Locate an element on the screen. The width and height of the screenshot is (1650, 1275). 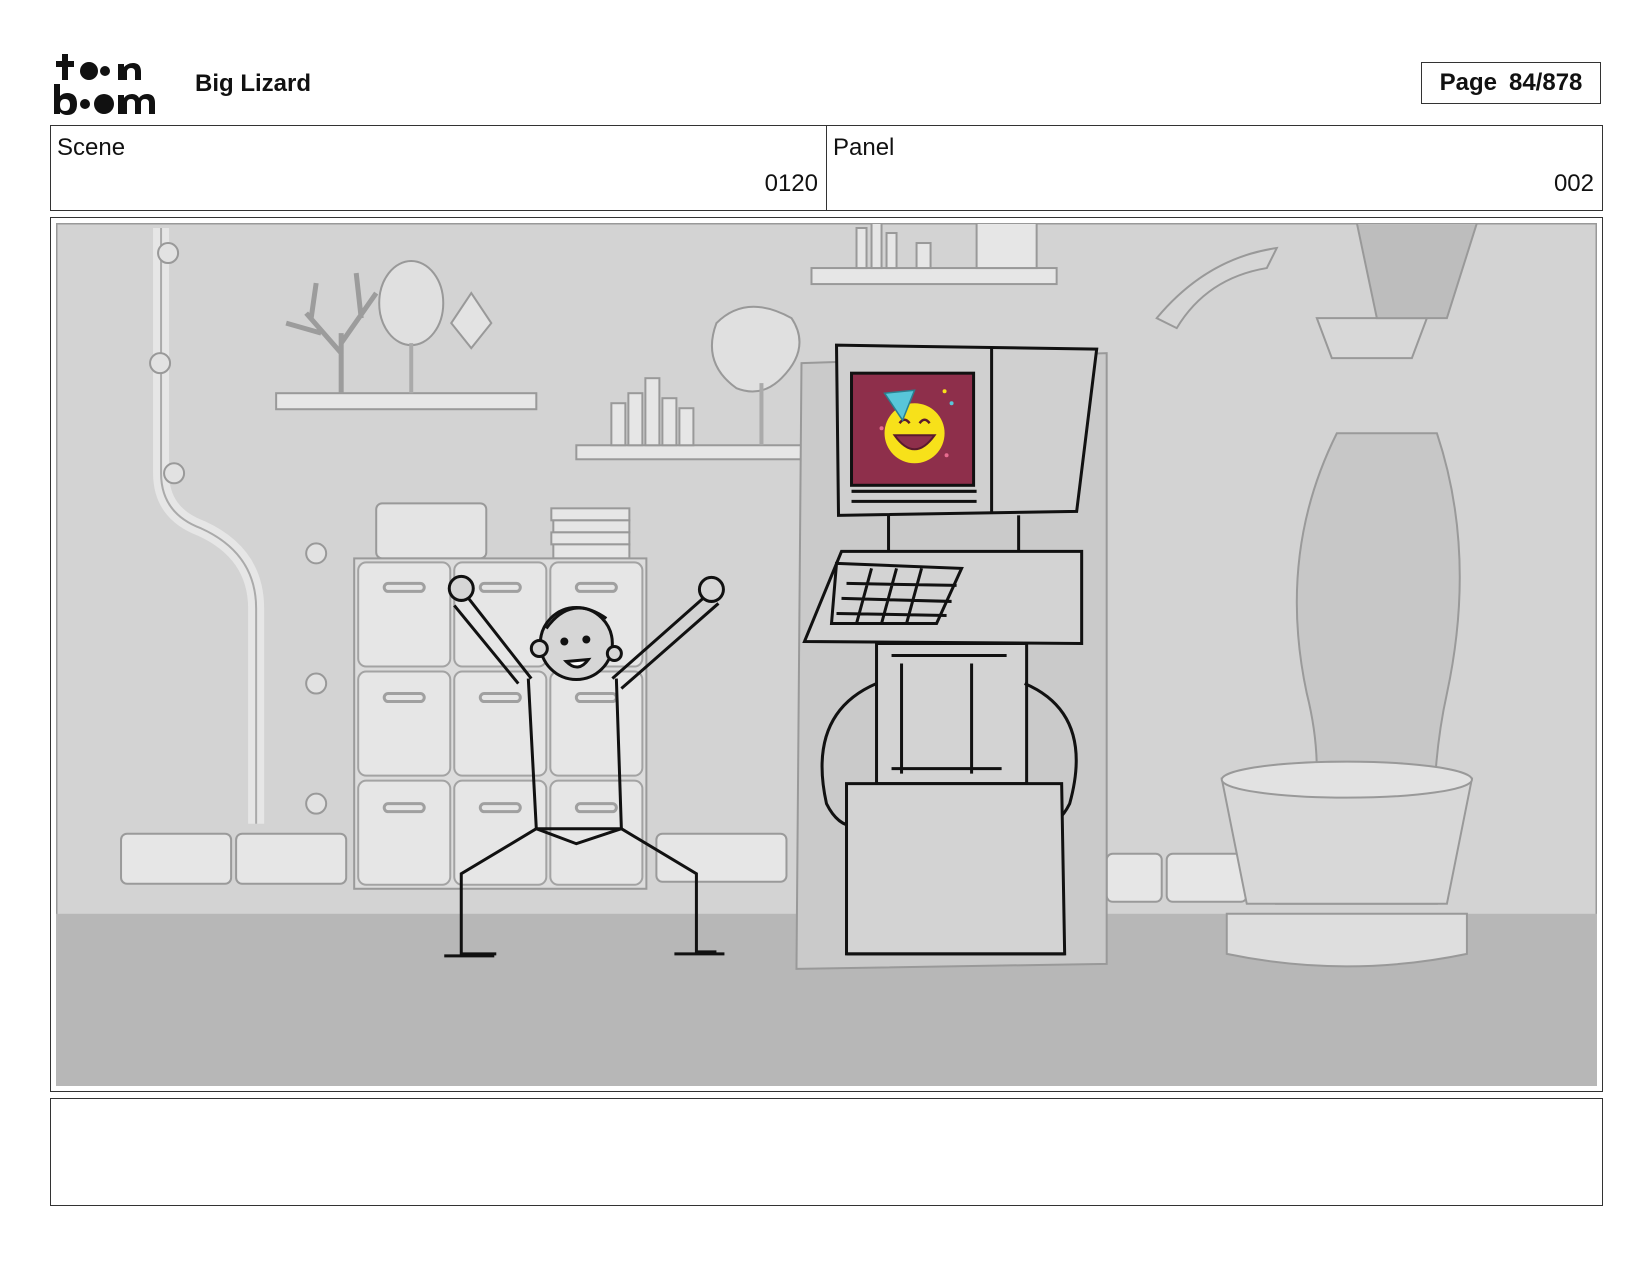
panel-number: 002 is located at coordinates (1573, 183).